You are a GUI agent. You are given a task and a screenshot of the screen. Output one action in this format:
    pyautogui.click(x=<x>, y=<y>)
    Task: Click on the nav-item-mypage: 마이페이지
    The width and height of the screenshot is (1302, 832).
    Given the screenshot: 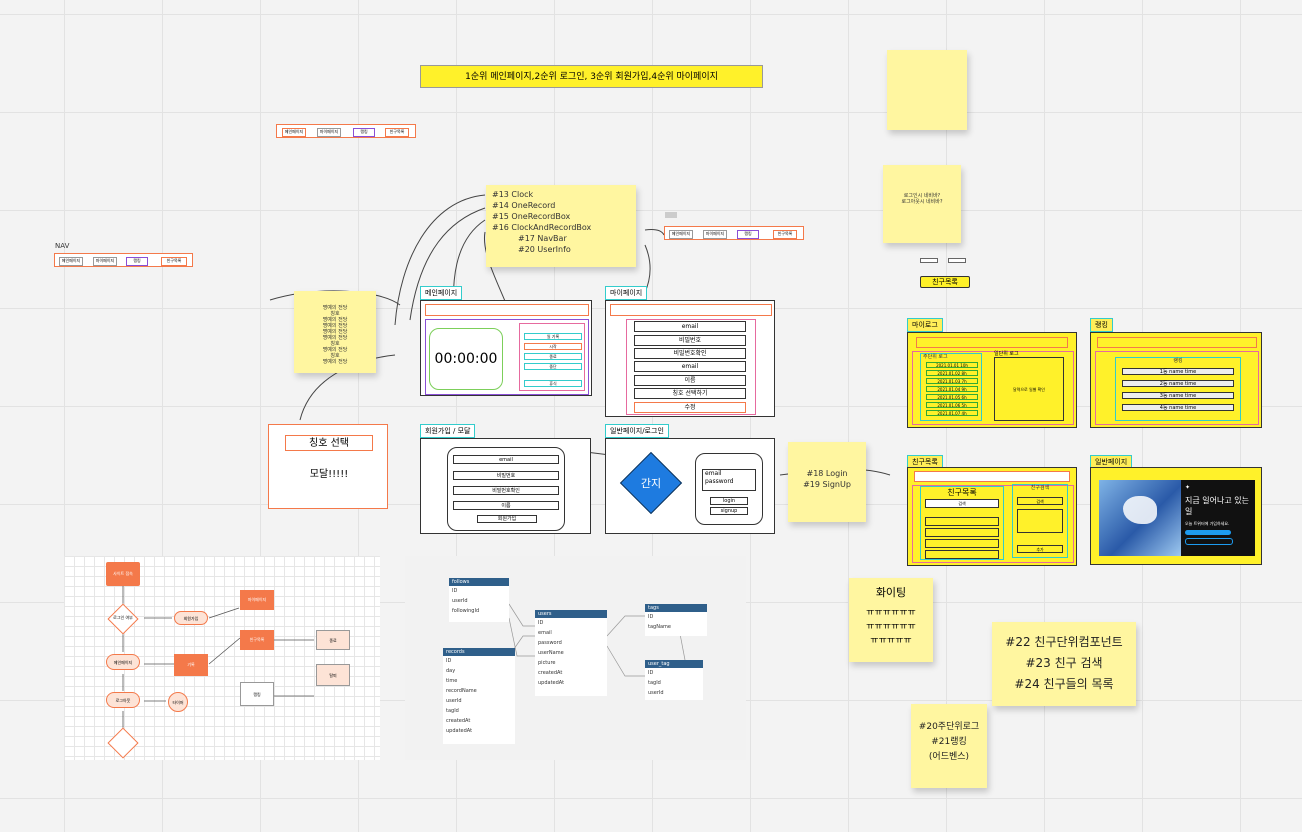 What is the action you would take?
    pyautogui.click(x=105, y=261)
    